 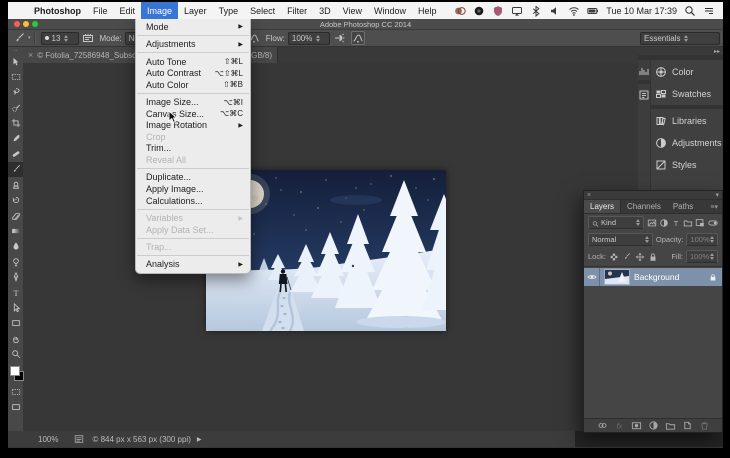 What do you see at coordinates (652, 223) in the screenshot?
I see `filter-image-icon` at bounding box center [652, 223].